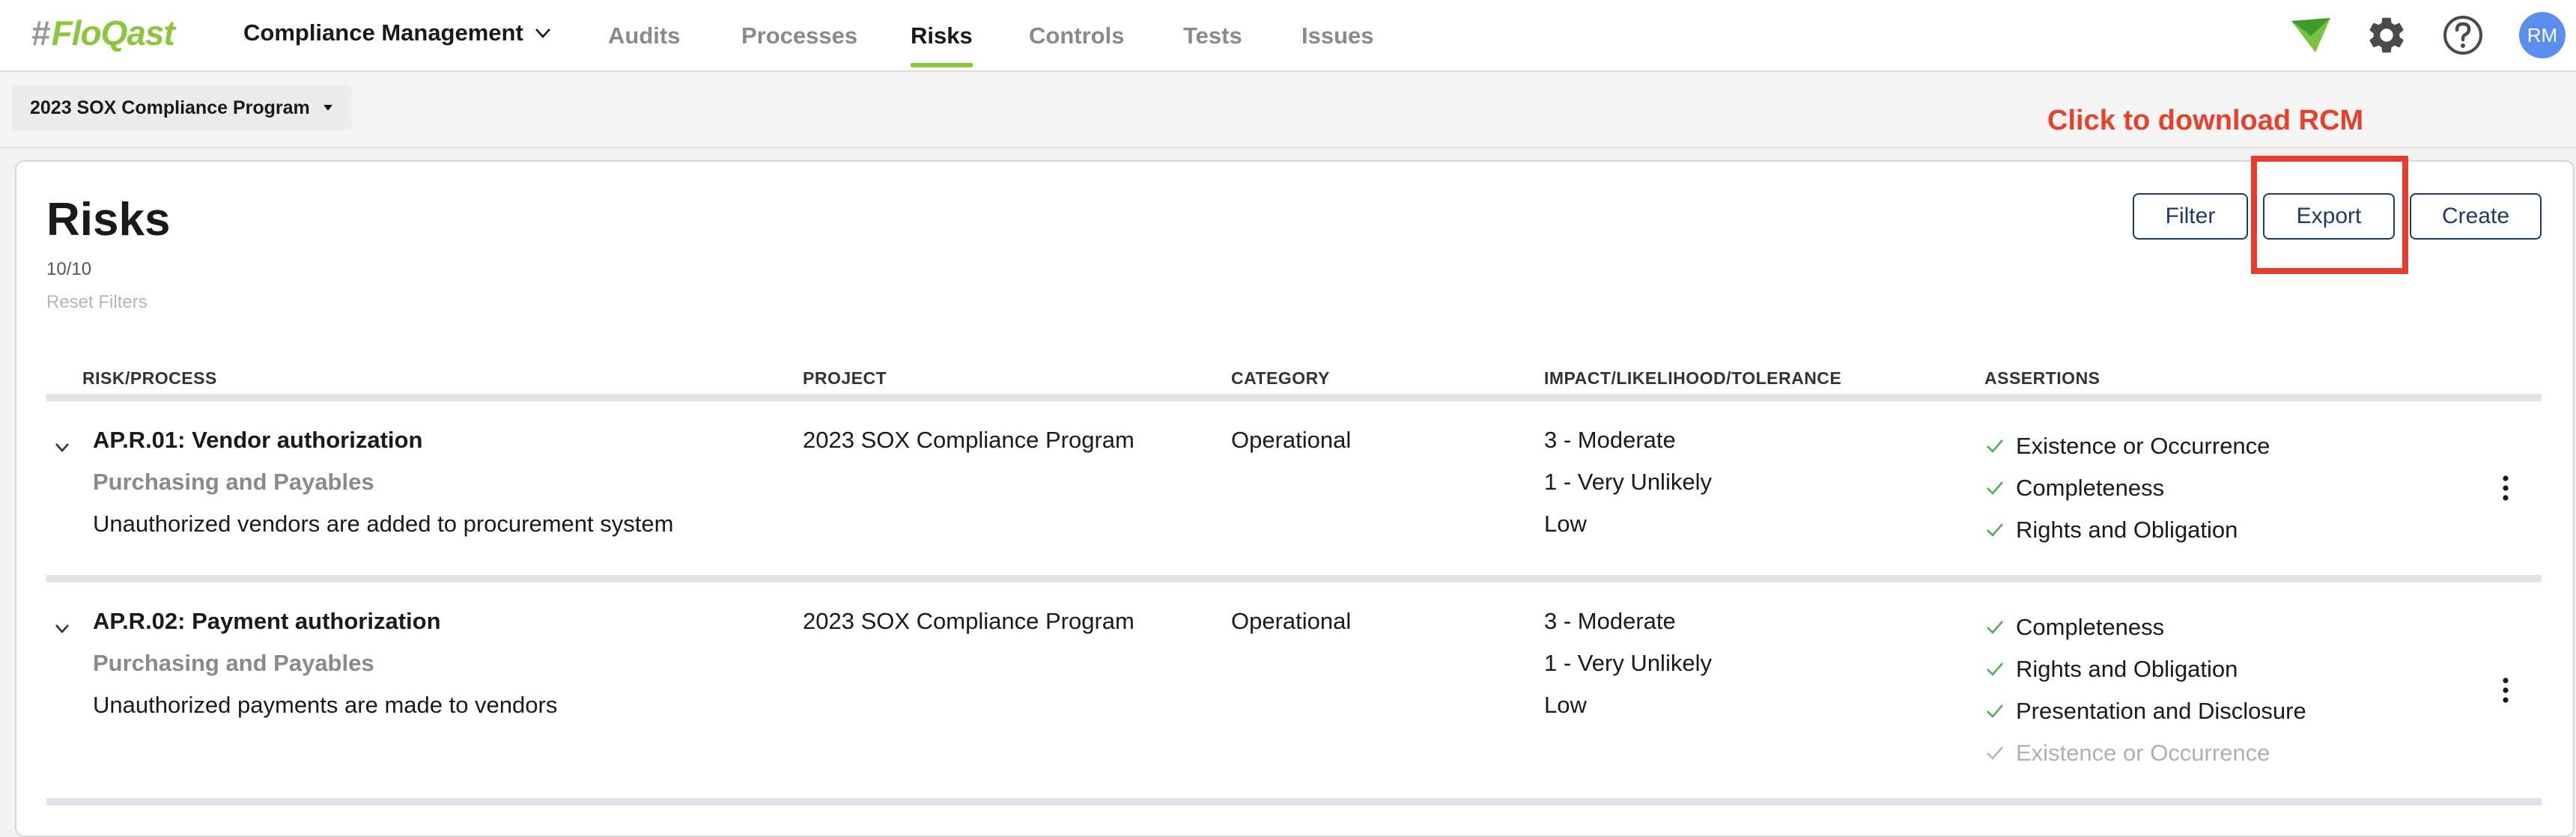  Describe the element at coordinates (149, 378) in the screenshot. I see `column-header-risk-process: RISK/PROCESS` at that location.